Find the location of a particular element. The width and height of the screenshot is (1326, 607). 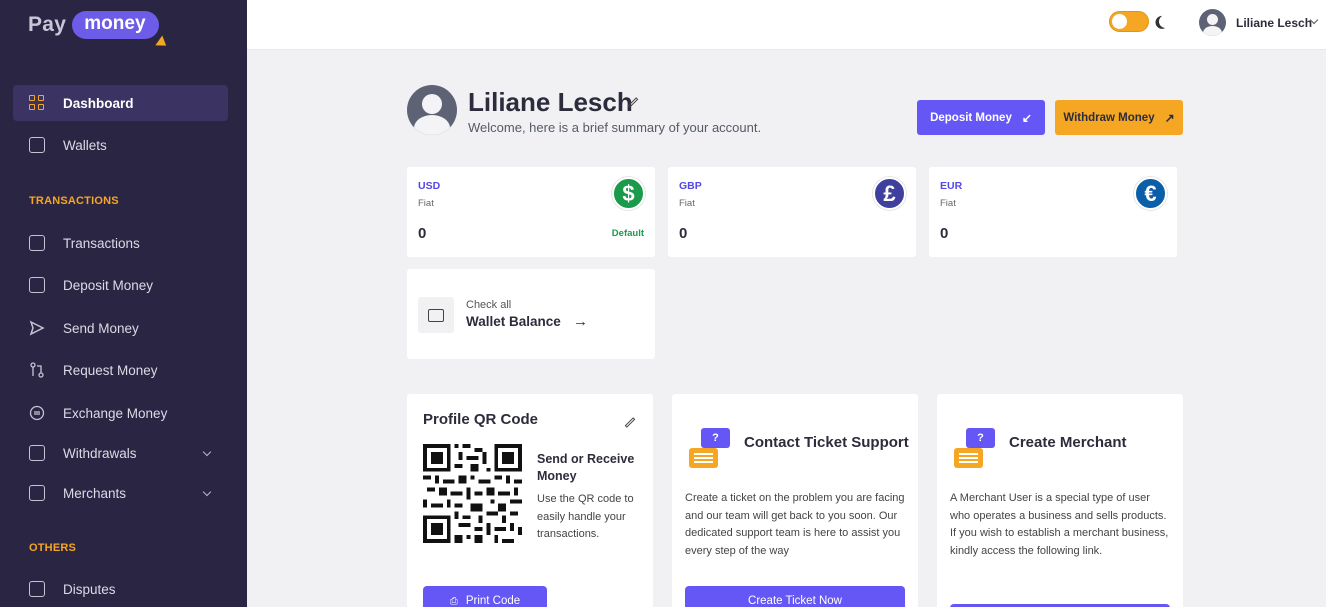

currency-code: USD is located at coordinates (429, 186).